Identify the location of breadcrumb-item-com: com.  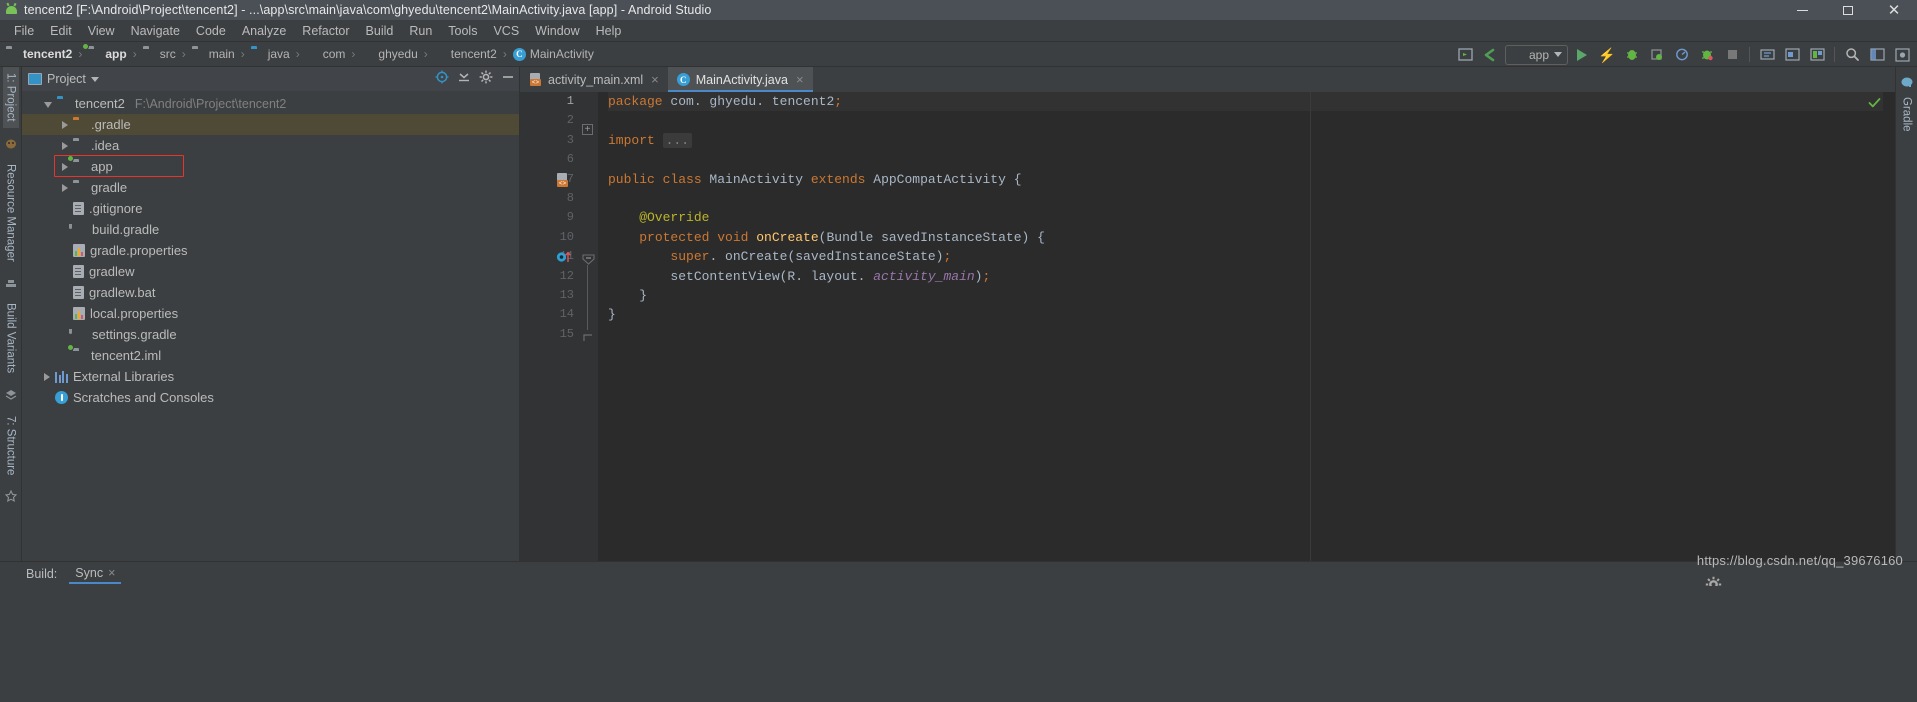
(326, 54).